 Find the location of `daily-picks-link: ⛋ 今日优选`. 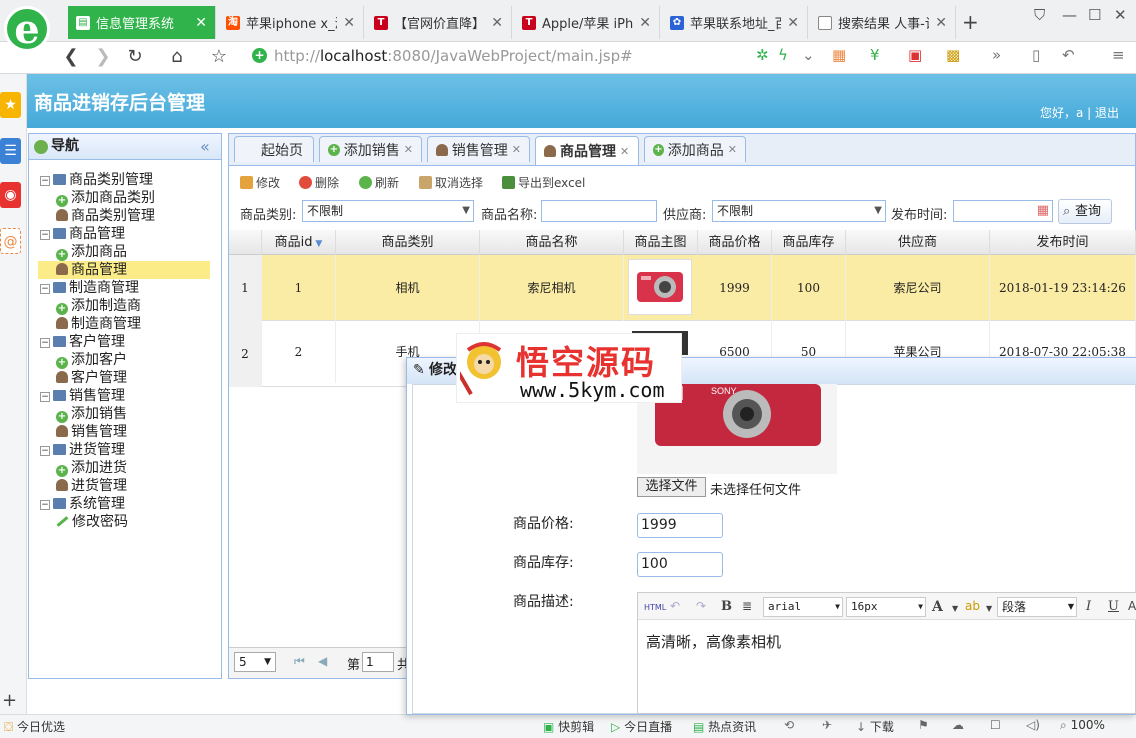

daily-picks-link: ⛋ 今日优选 is located at coordinates (34, 726).